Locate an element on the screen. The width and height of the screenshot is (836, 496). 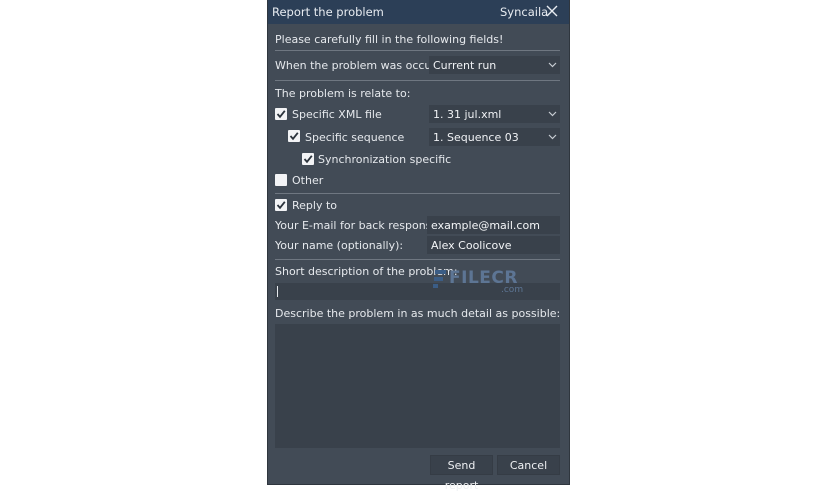
other-label: Other is located at coordinates (308, 180).